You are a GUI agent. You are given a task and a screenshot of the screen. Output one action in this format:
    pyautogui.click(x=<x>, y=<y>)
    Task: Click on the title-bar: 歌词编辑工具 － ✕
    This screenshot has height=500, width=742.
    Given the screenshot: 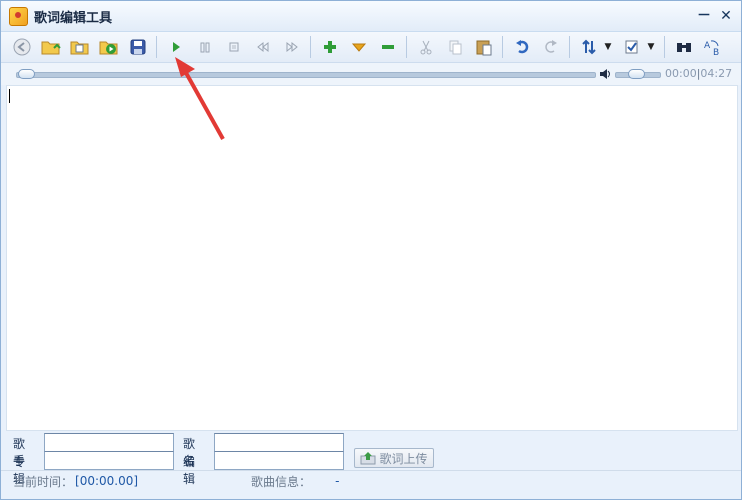 What is the action you would take?
    pyautogui.click(x=371, y=16)
    